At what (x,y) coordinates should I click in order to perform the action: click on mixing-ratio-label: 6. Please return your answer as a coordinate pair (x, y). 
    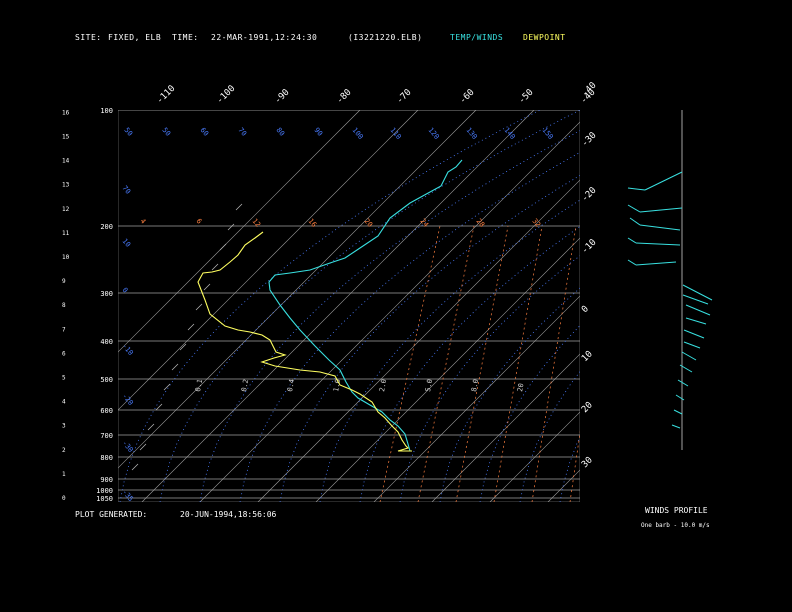
    Looking at the image, I should click on (198, 221).